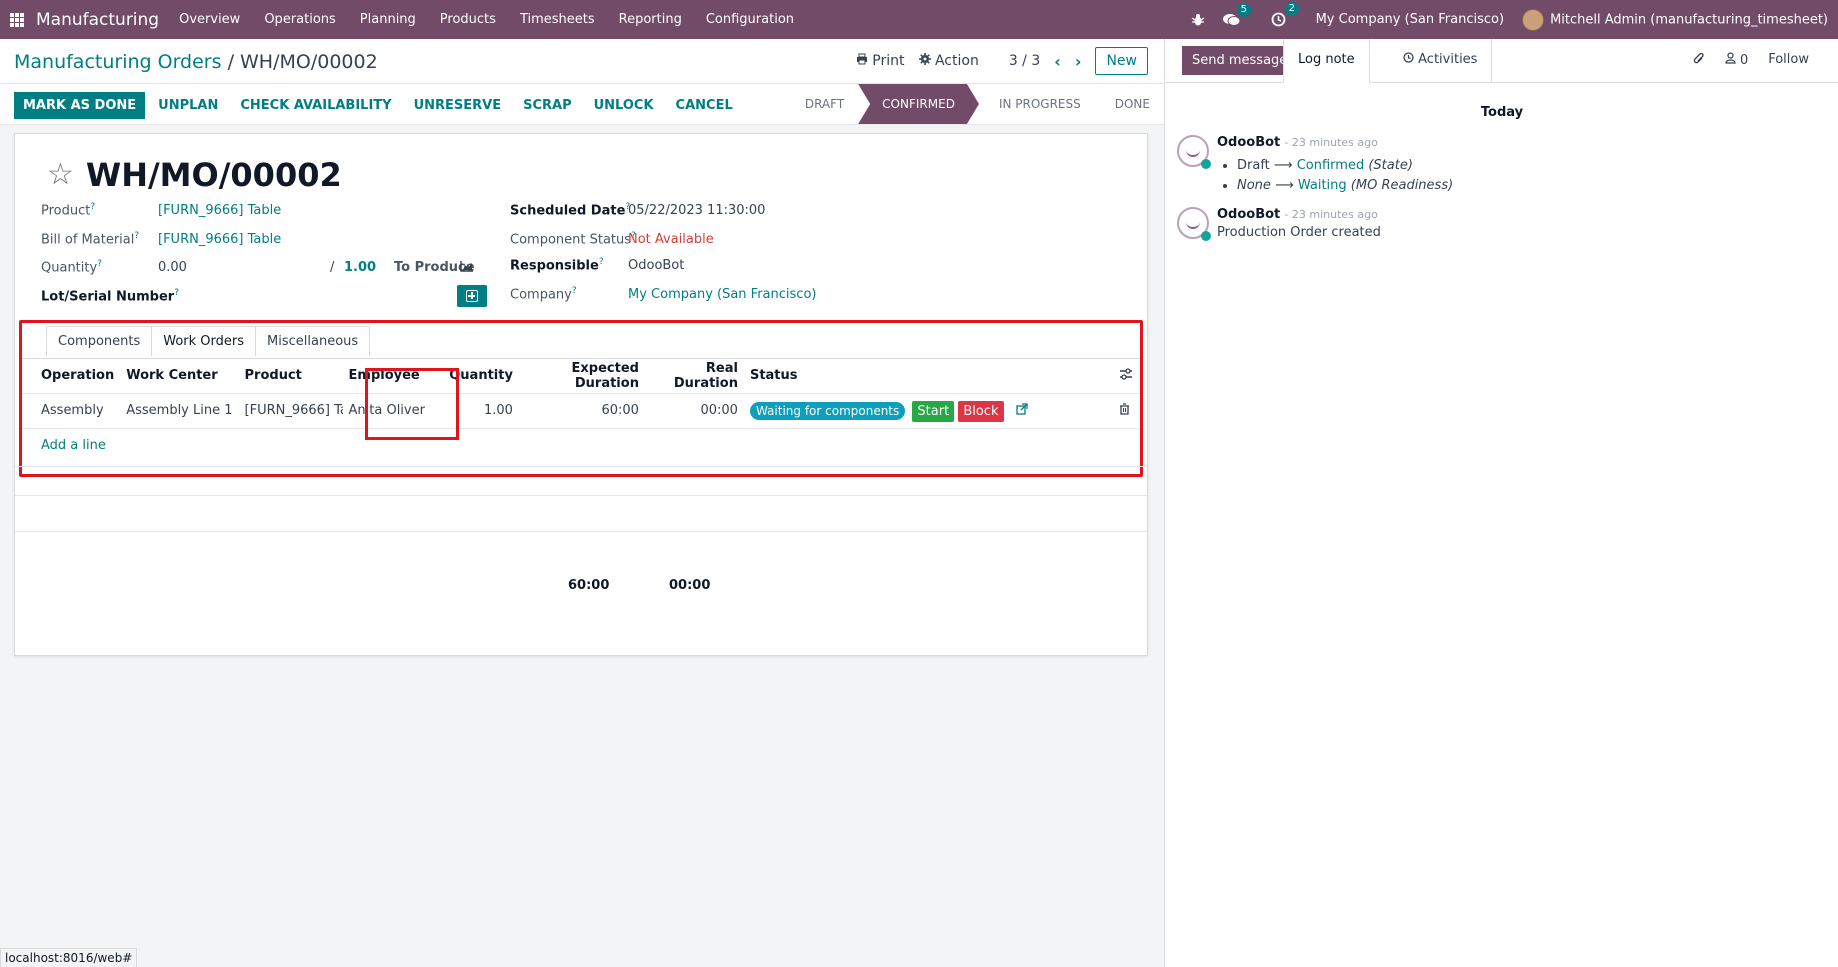 The image size is (1838, 967). Describe the element at coordinates (118, 62) in the screenshot. I see `breadcrumb-parent: Manufacturing Orders` at that location.